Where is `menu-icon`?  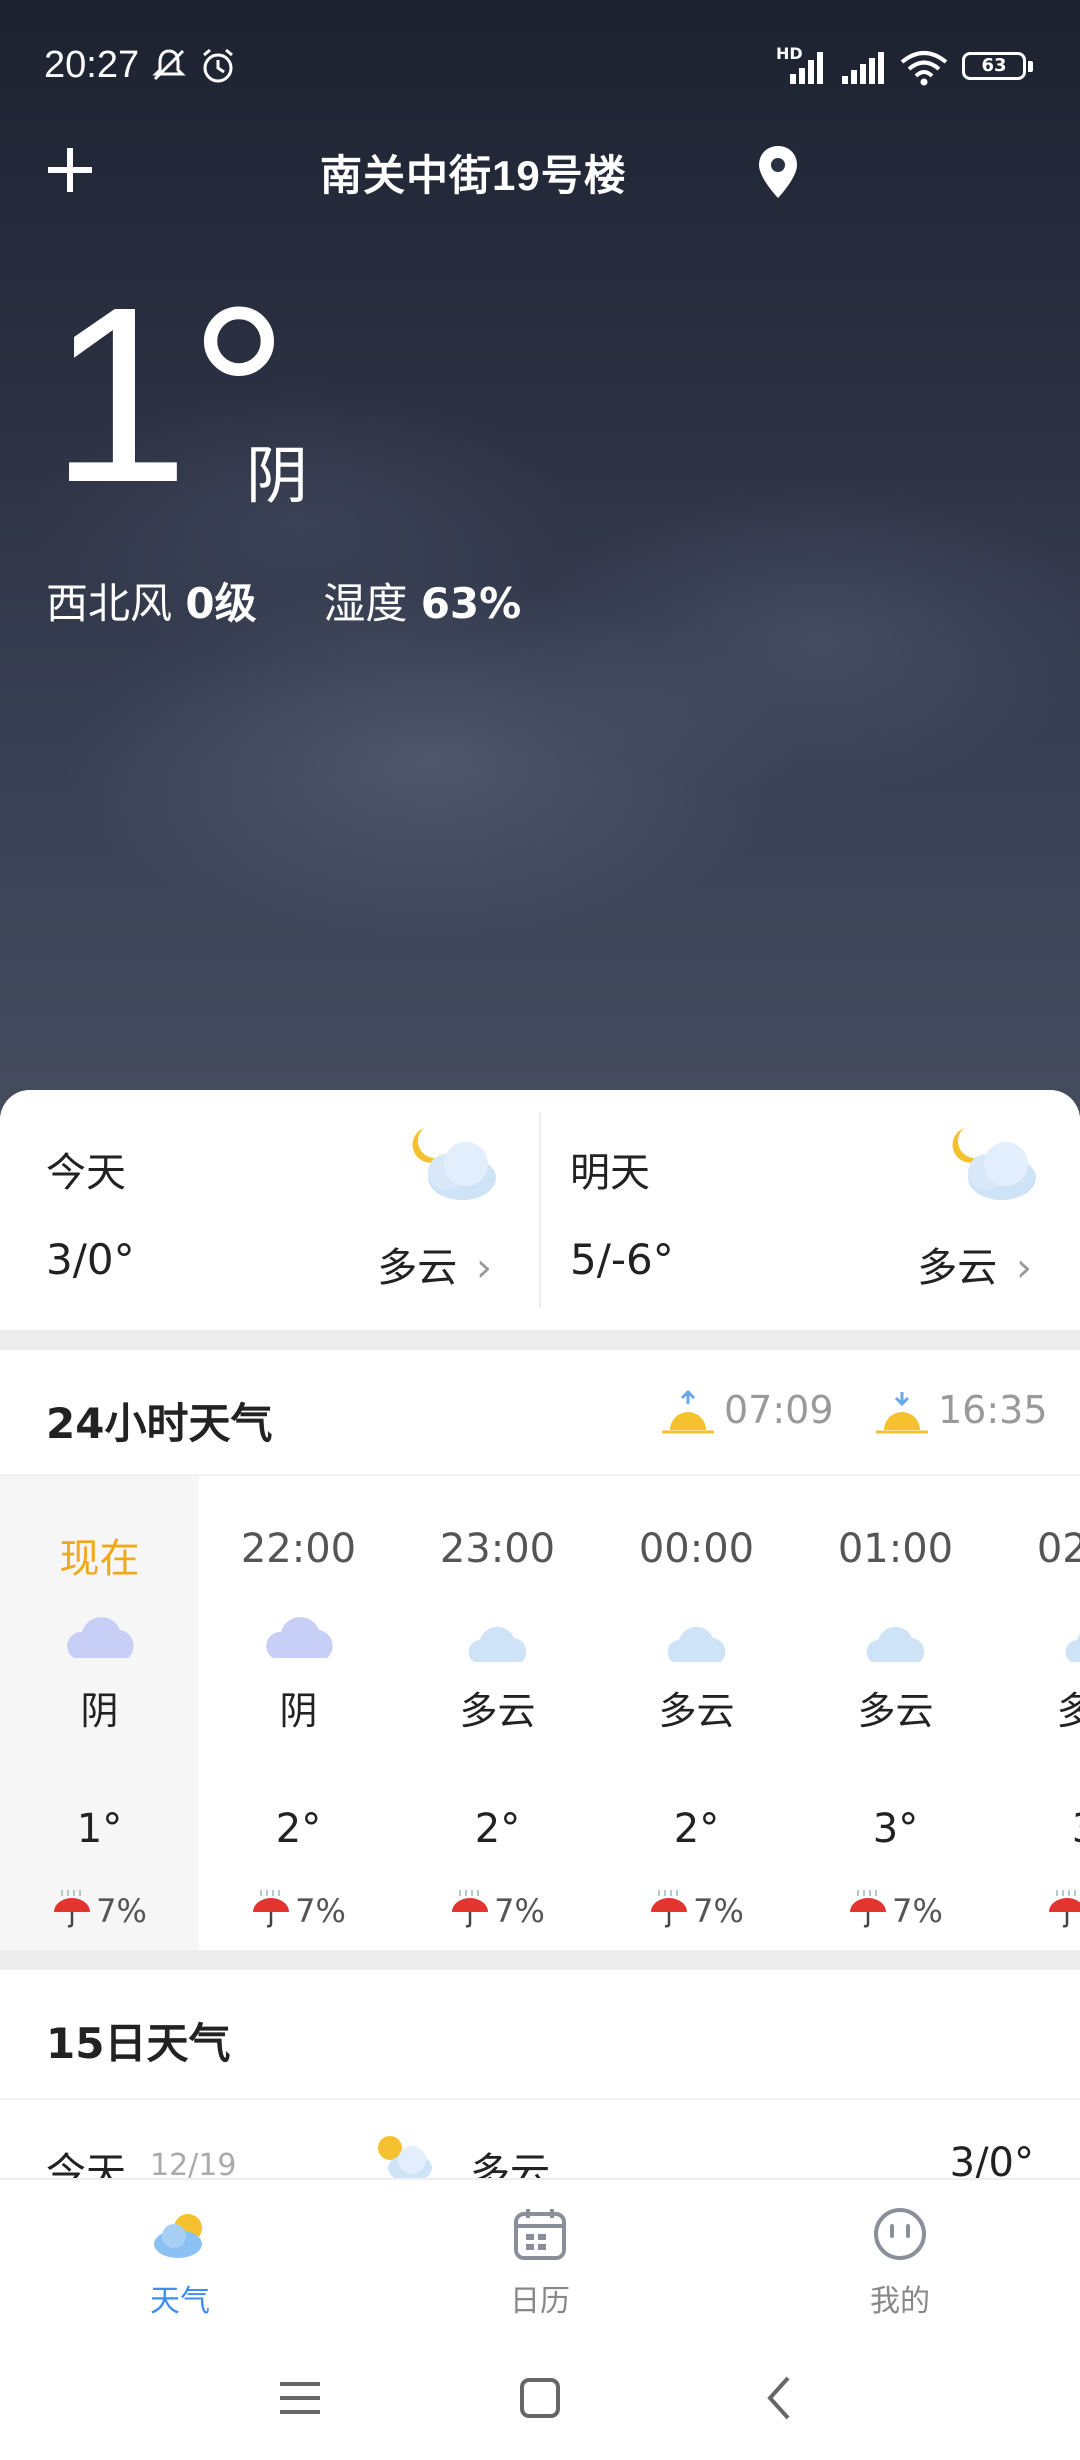
menu-icon is located at coordinates (300, 2398).